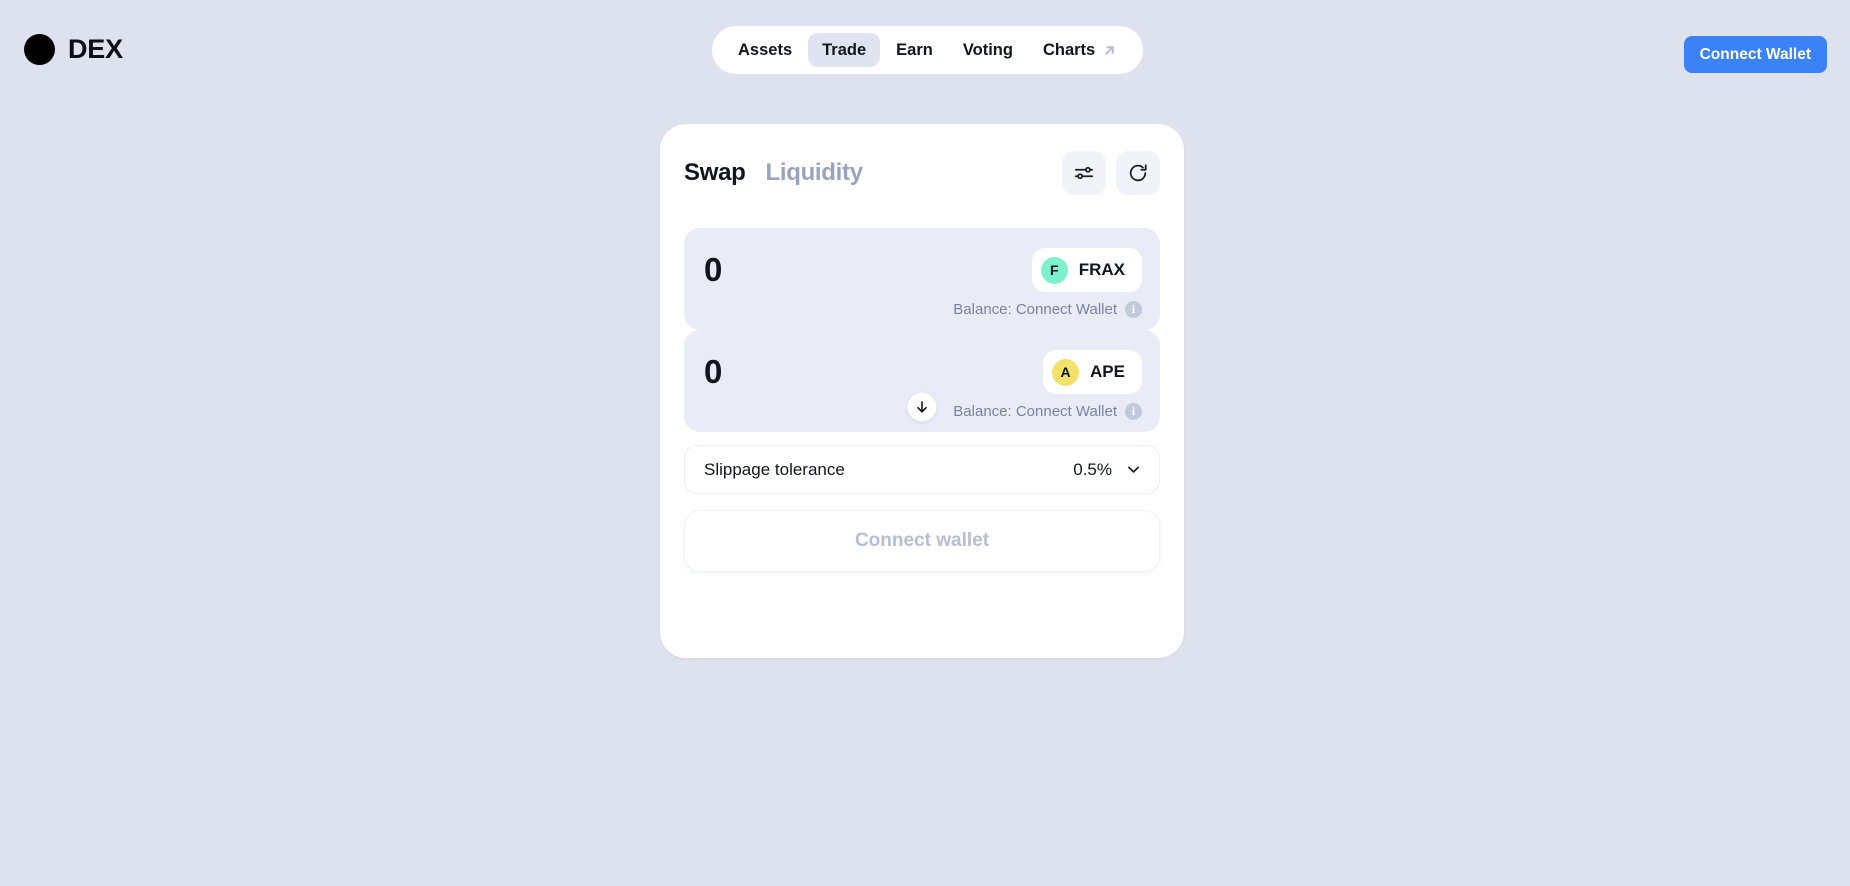 The image size is (1850, 886). What do you see at coordinates (1109, 50) in the screenshot?
I see `external-link-arrow-icon` at bounding box center [1109, 50].